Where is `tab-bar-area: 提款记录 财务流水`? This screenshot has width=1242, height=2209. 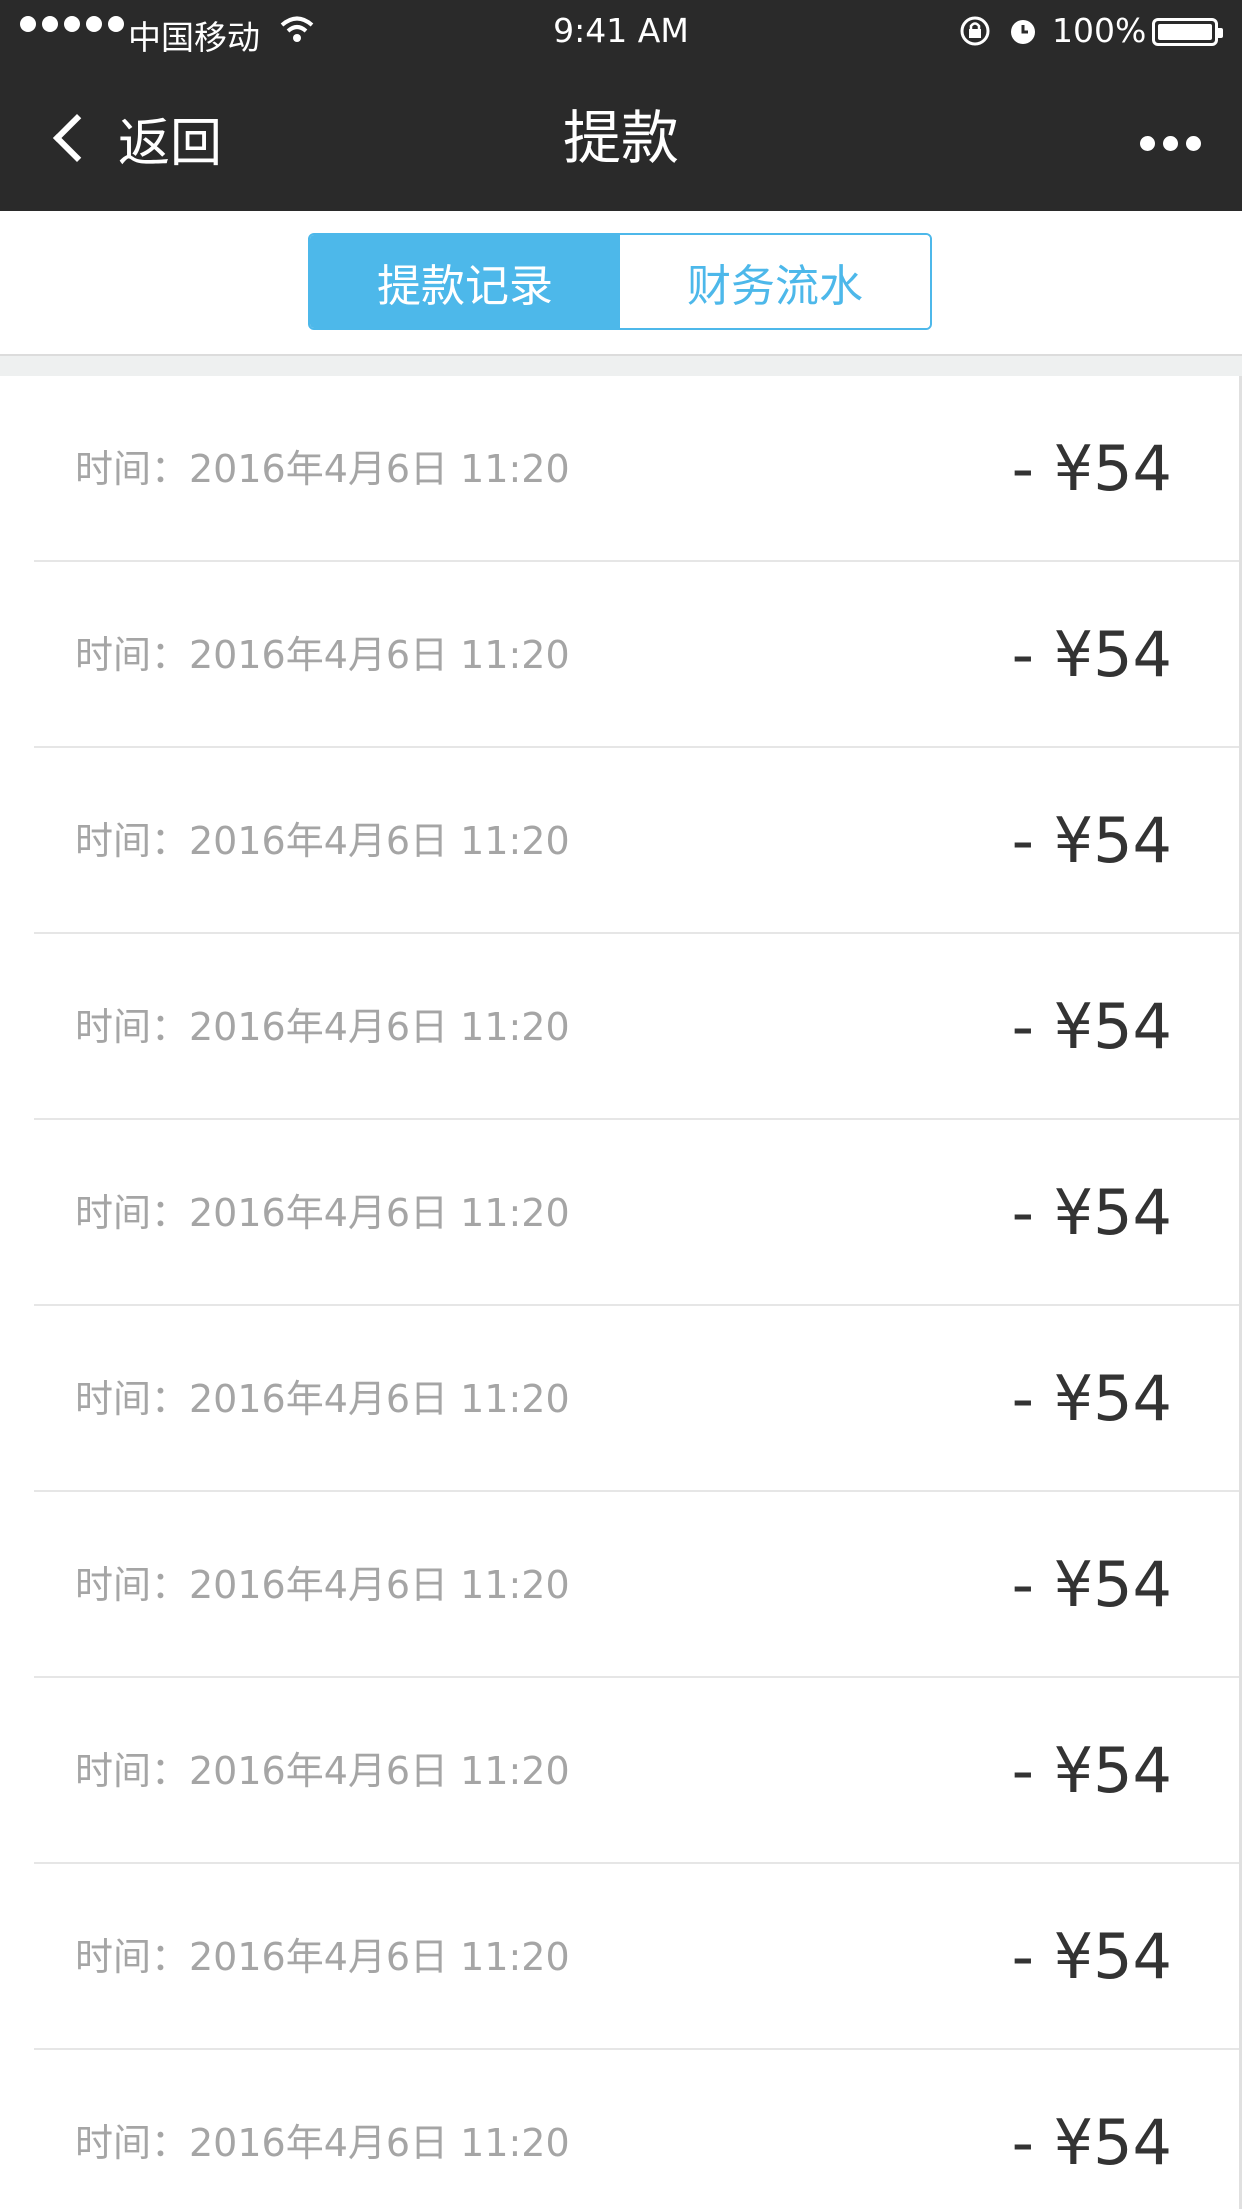
tab-bar-area: 提款记录 财务流水 is located at coordinates (621, 283).